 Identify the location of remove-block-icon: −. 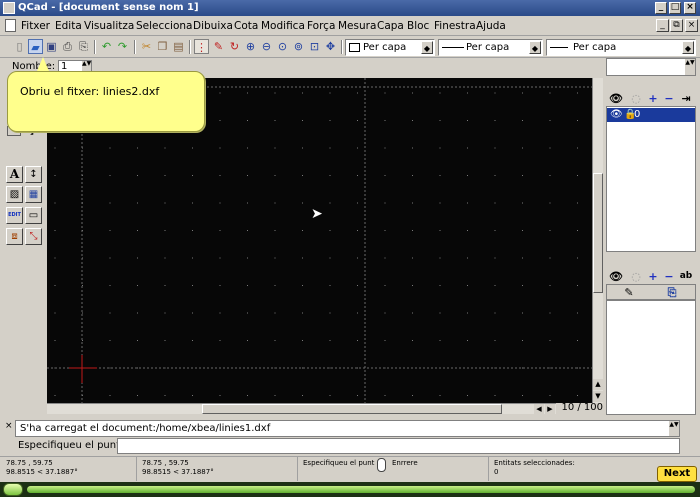
(669, 277).